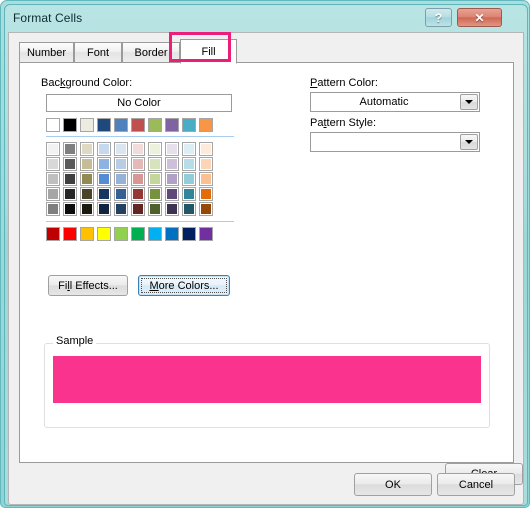  What do you see at coordinates (395, 142) in the screenshot?
I see `pattern-style-combobox` at bounding box center [395, 142].